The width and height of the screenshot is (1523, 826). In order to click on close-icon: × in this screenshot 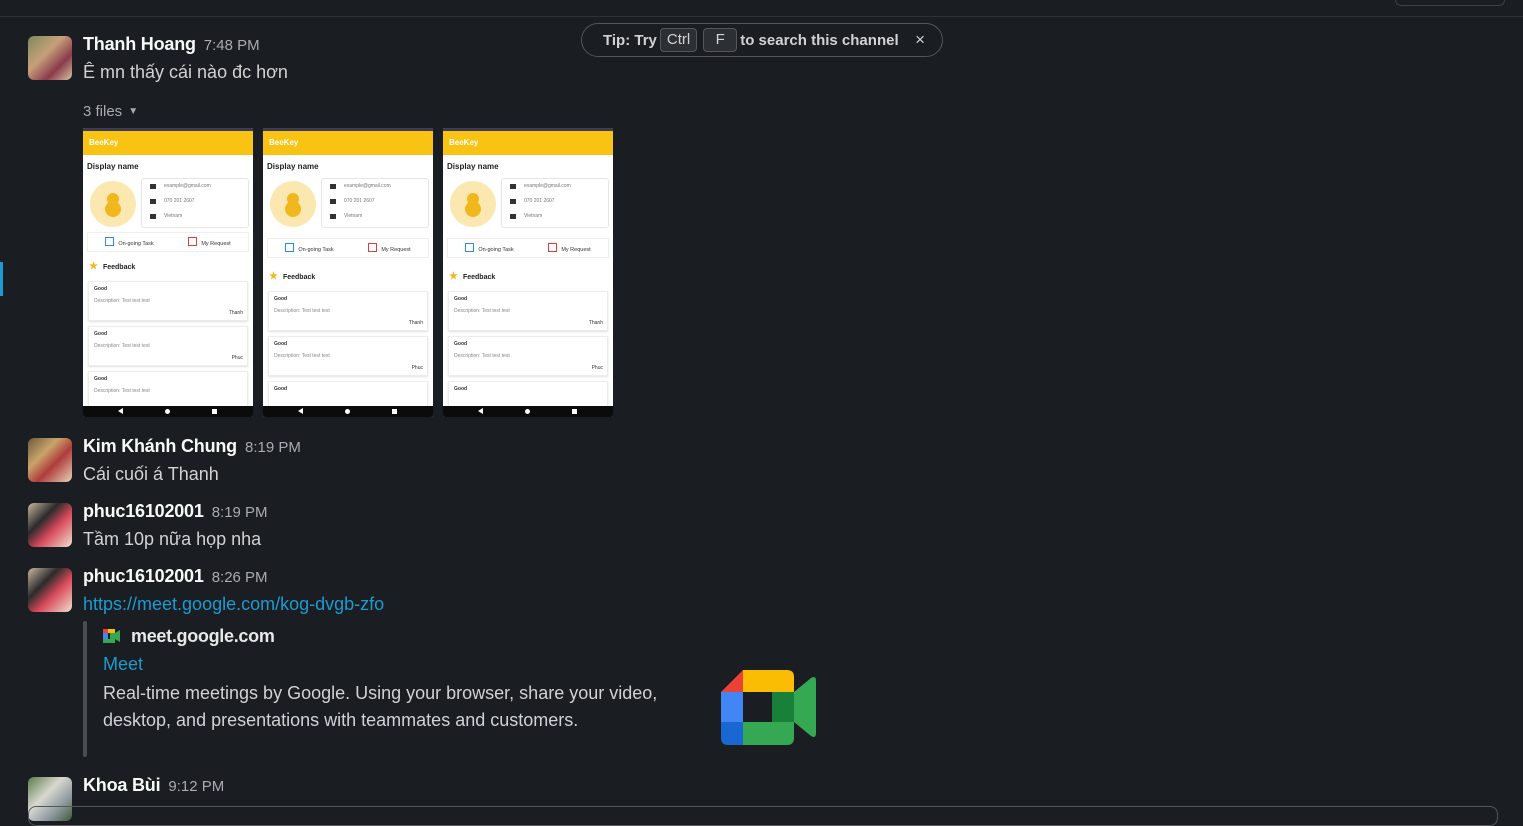, I will do `click(920, 40)`.